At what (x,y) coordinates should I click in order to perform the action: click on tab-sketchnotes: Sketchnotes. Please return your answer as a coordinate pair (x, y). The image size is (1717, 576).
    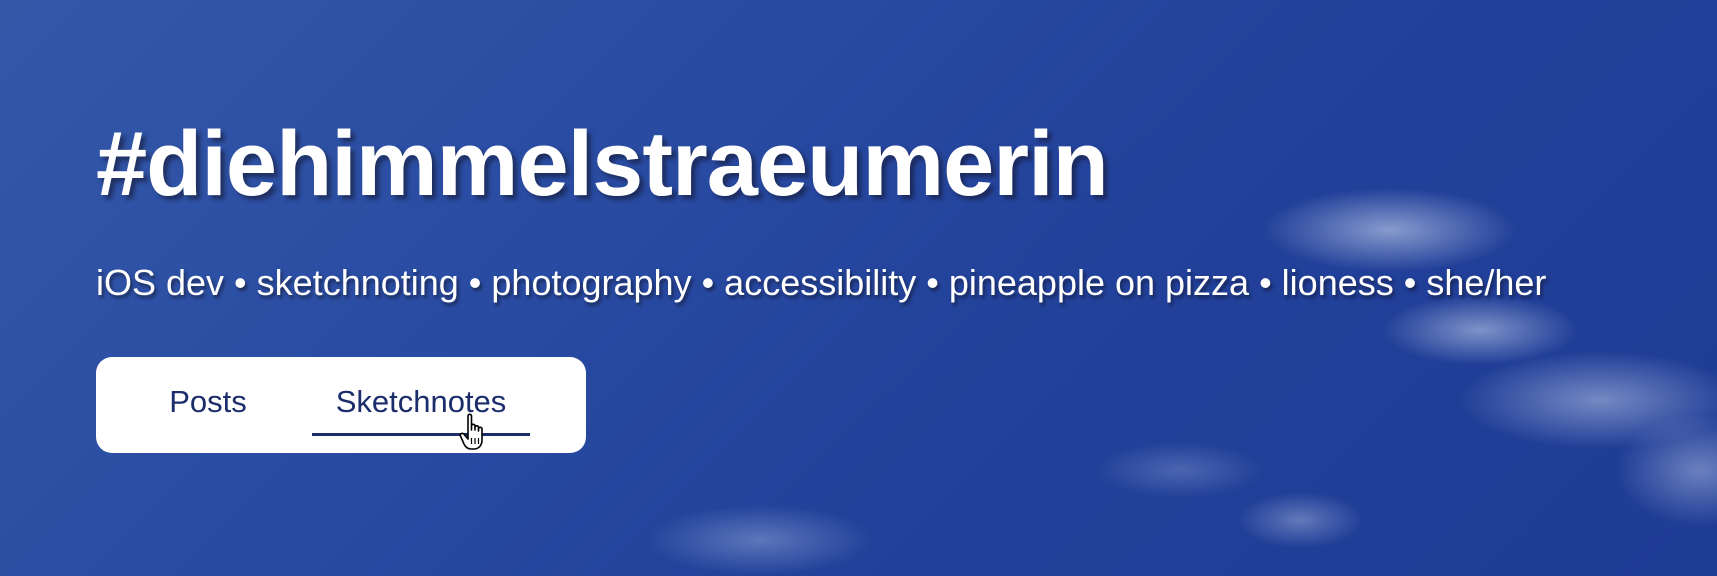
    Looking at the image, I should click on (421, 405).